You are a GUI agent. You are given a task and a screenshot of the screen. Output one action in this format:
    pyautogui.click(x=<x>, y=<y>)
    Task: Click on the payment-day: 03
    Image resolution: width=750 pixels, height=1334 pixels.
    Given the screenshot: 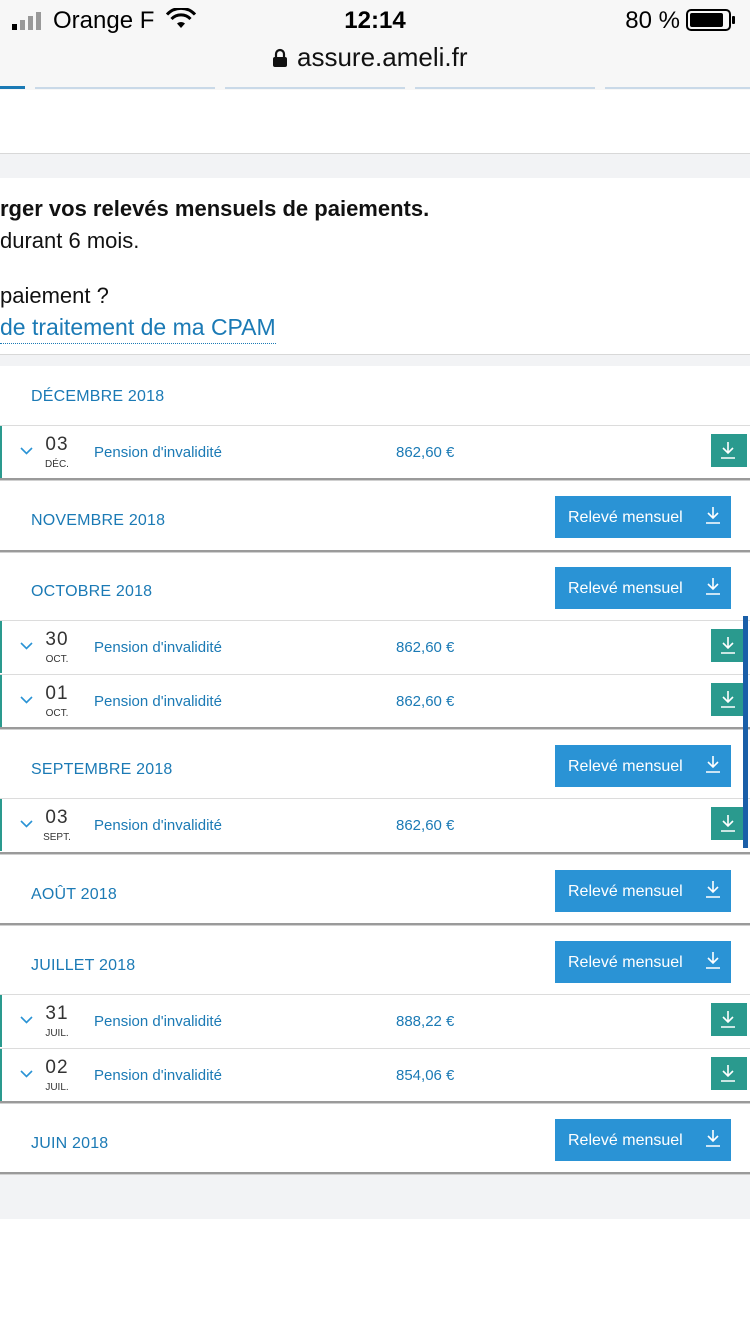 What is the action you would take?
    pyautogui.click(x=57, y=817)
    